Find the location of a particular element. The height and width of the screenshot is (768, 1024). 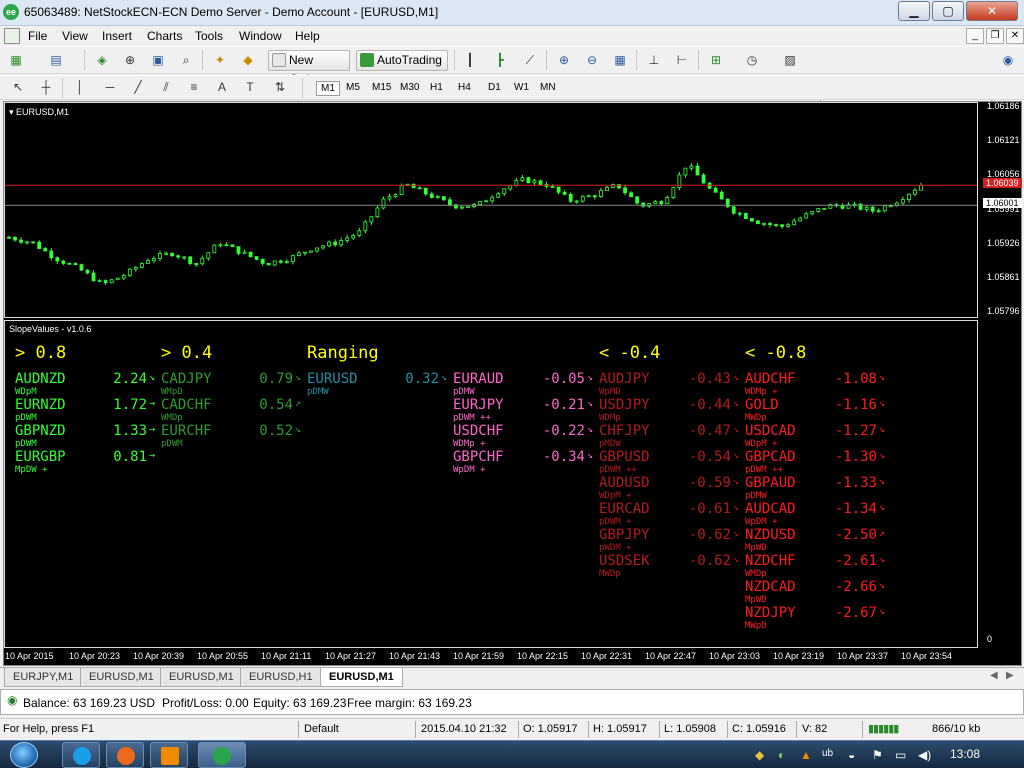

crosshair-icon: ┼ is located at coordinates (46, 87).